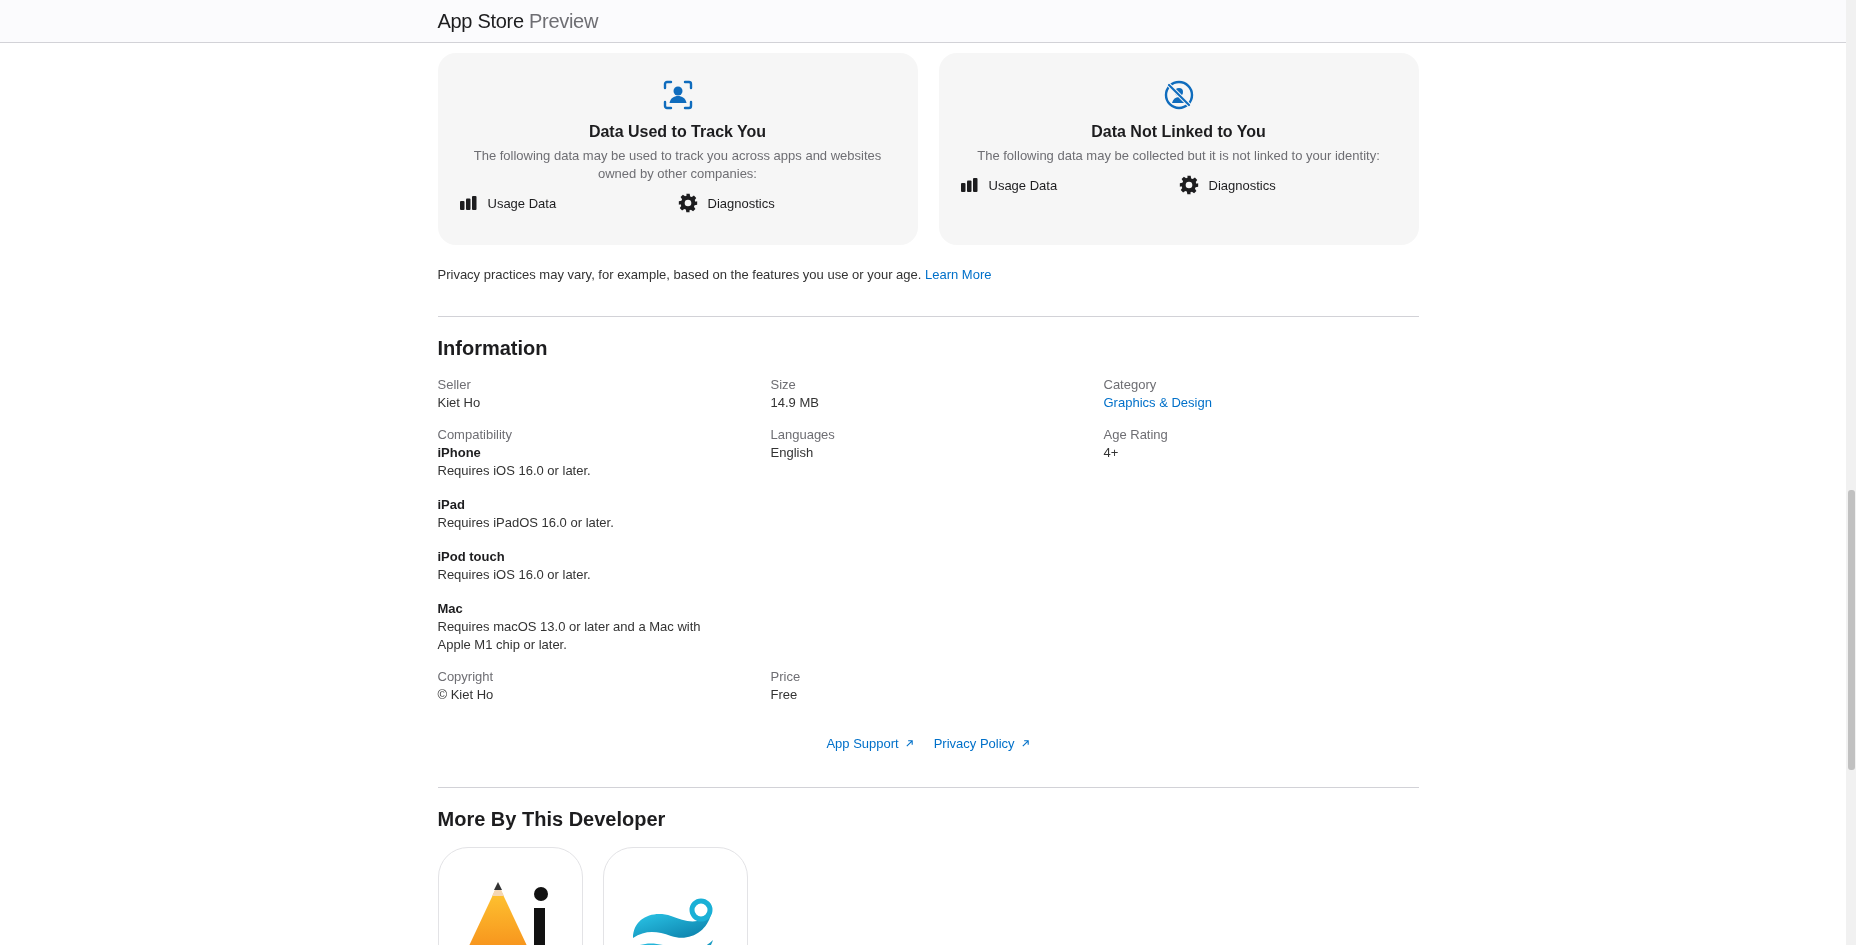 This screenshot has height=945, width=1856. What do you see at coordinates (1178, 95) in the screenshot?
I see `person-crossed-icon` at bounding box center [1178, 95].